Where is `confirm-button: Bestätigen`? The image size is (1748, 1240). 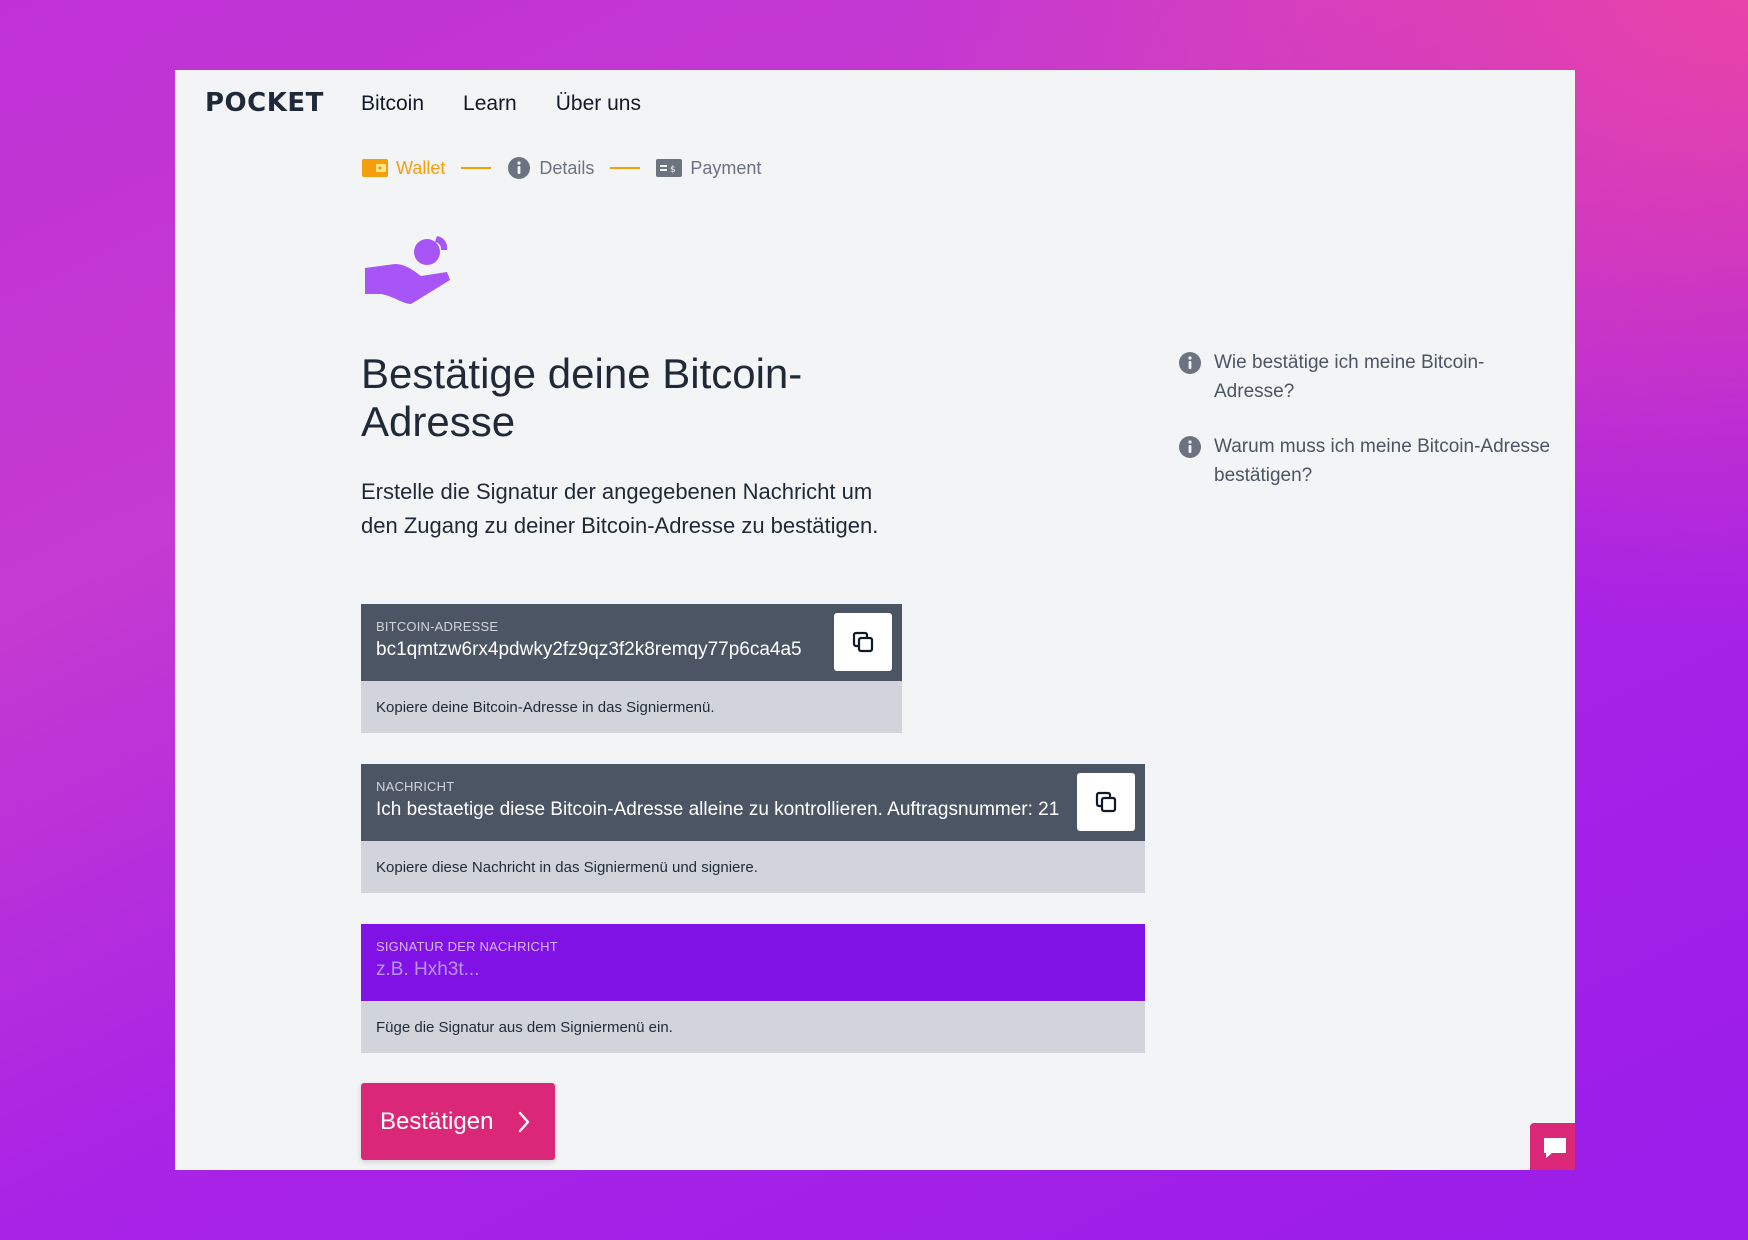
confirm-button: Bestätigen is located at coordinates (458, 1121).